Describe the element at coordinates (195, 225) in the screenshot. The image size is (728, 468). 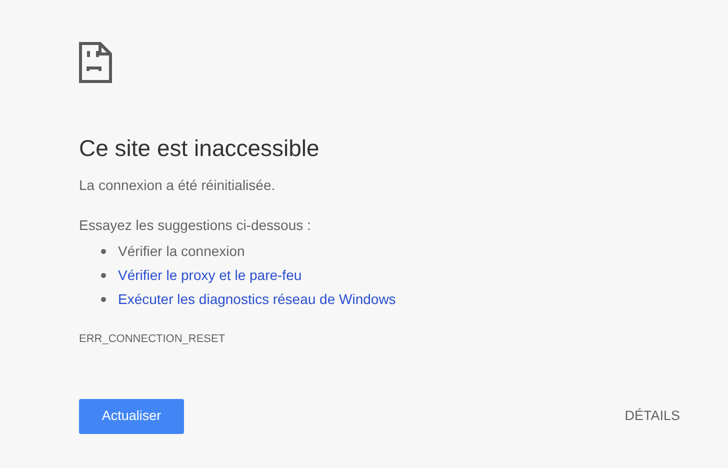
I see `suggestions-intro: Essayez les suggestions ci-dessous :` at that location.